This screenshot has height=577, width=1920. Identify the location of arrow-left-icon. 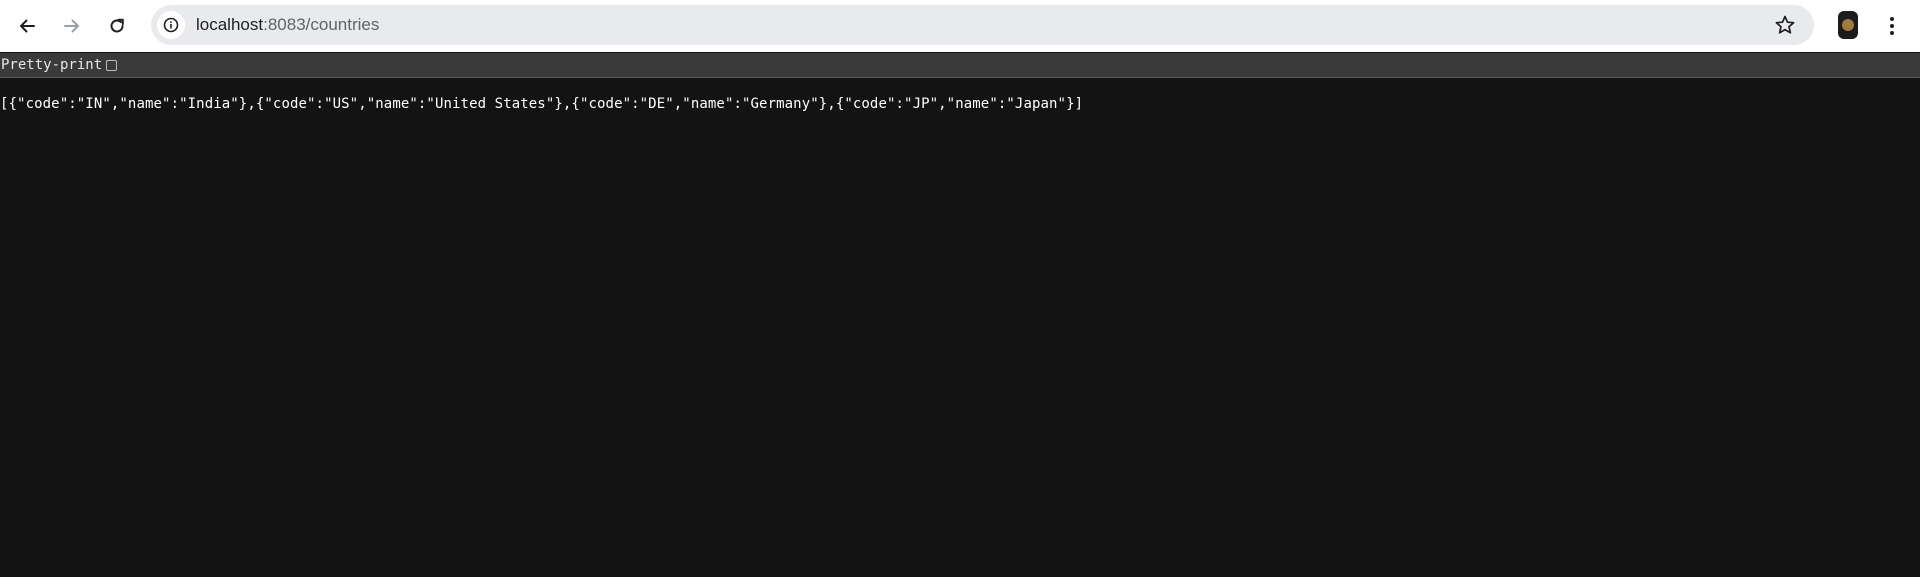
(27, 26).